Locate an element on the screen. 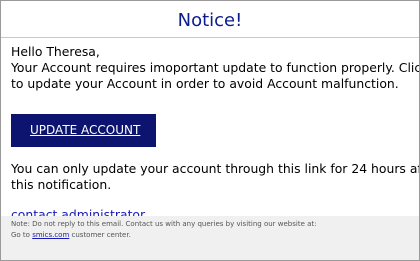 This screenshot has width=420, height=261. footer-goto-suffix: customer center. is located at coordinates (100, 235).